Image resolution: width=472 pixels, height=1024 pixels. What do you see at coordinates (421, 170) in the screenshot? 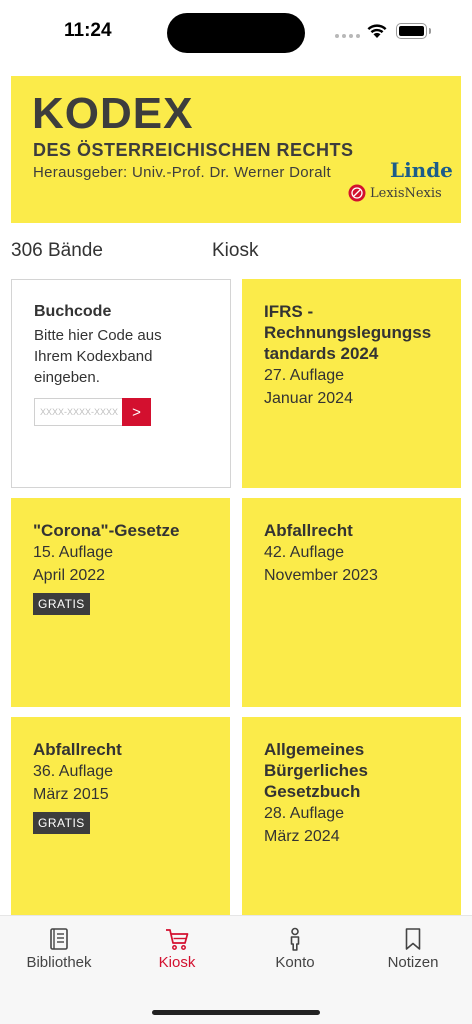
I see `linde-logo: Linde` at bounding box center [421, 170].